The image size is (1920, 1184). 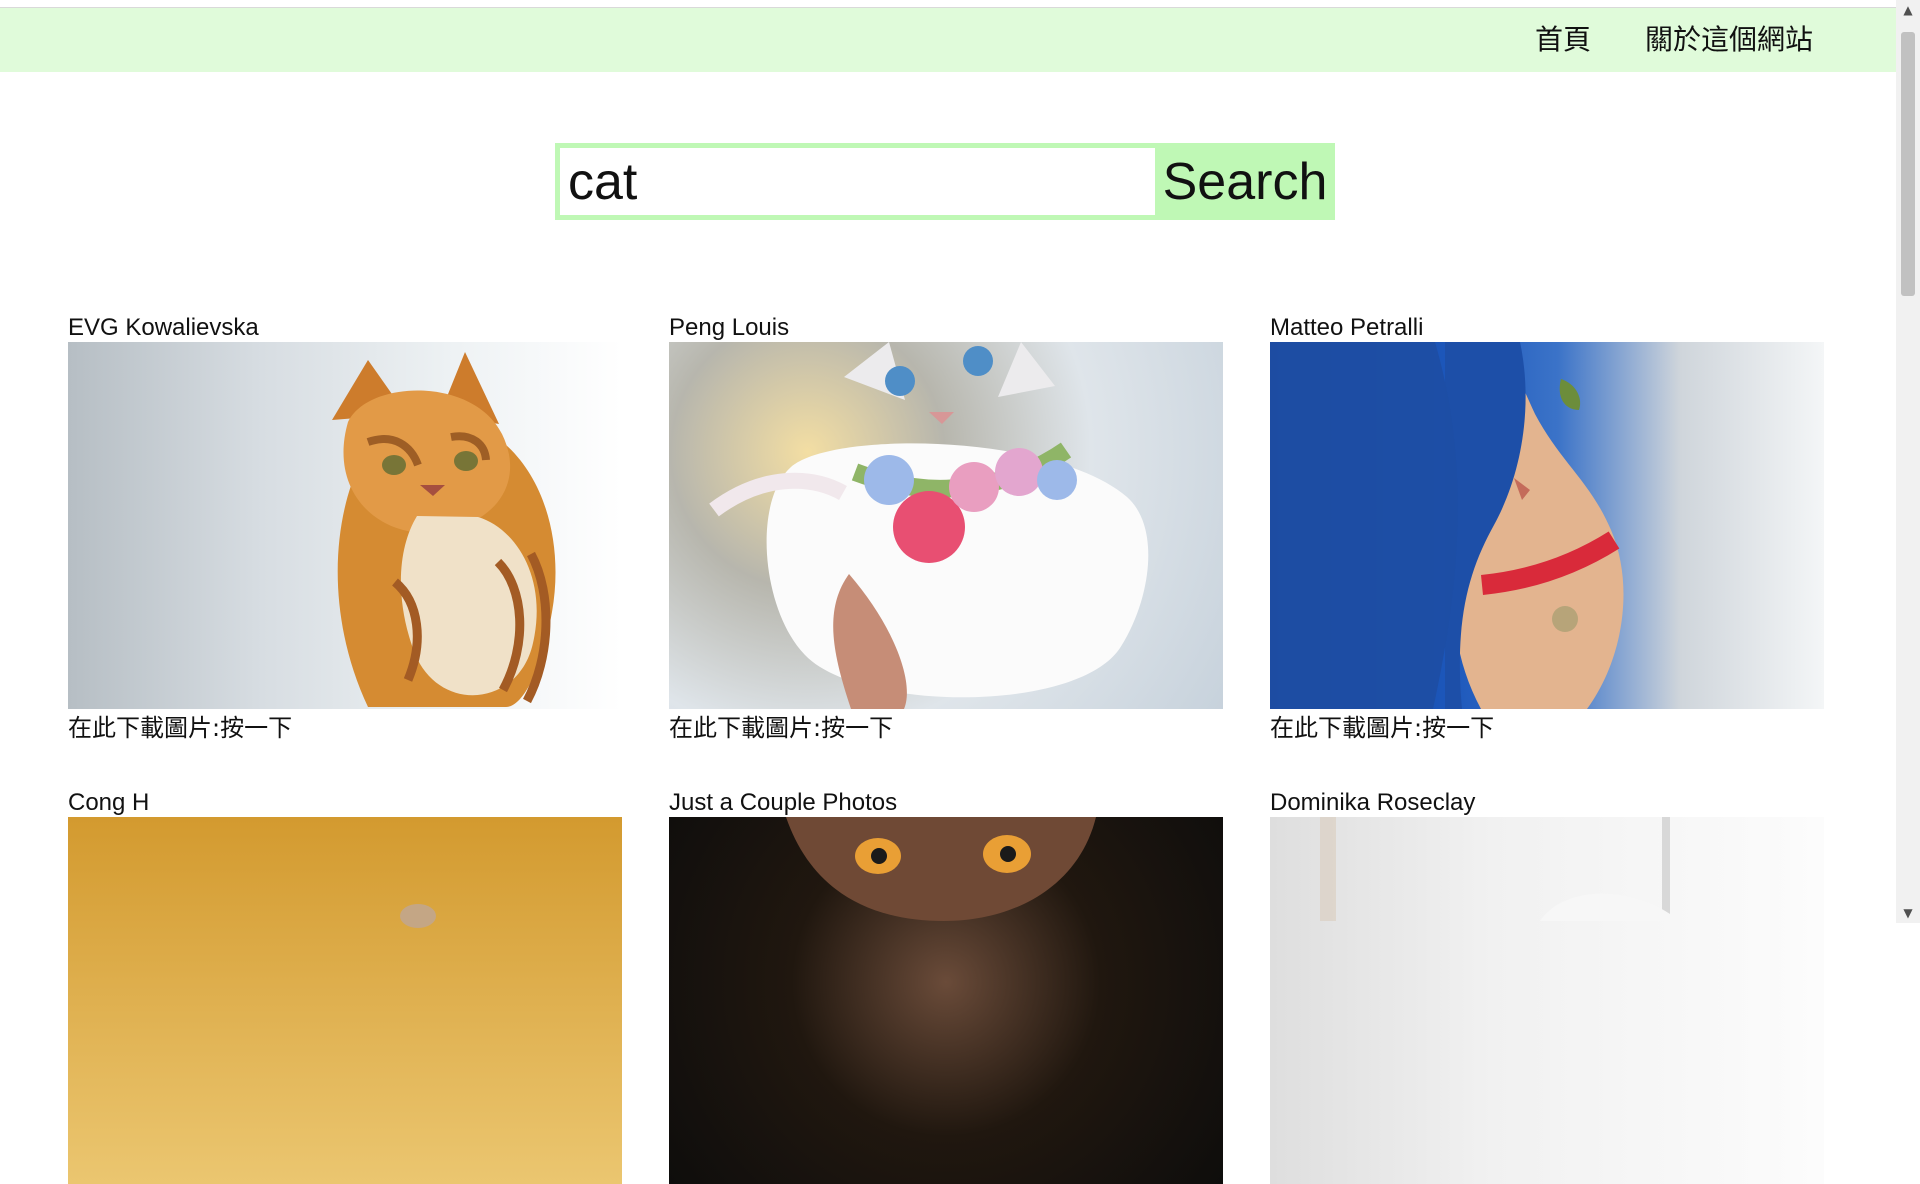 I want to click on scrollbar-thumb, so click(x=1908, y=164).